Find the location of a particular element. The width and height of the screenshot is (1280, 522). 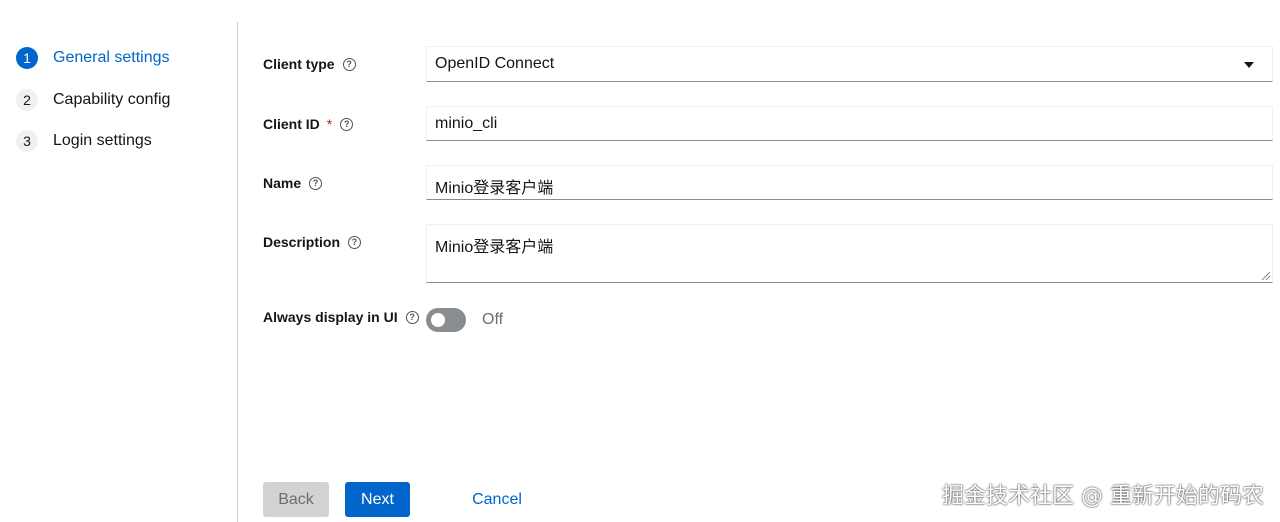

description-value: Minio登录客户端 is located at coordinates (494, 247).